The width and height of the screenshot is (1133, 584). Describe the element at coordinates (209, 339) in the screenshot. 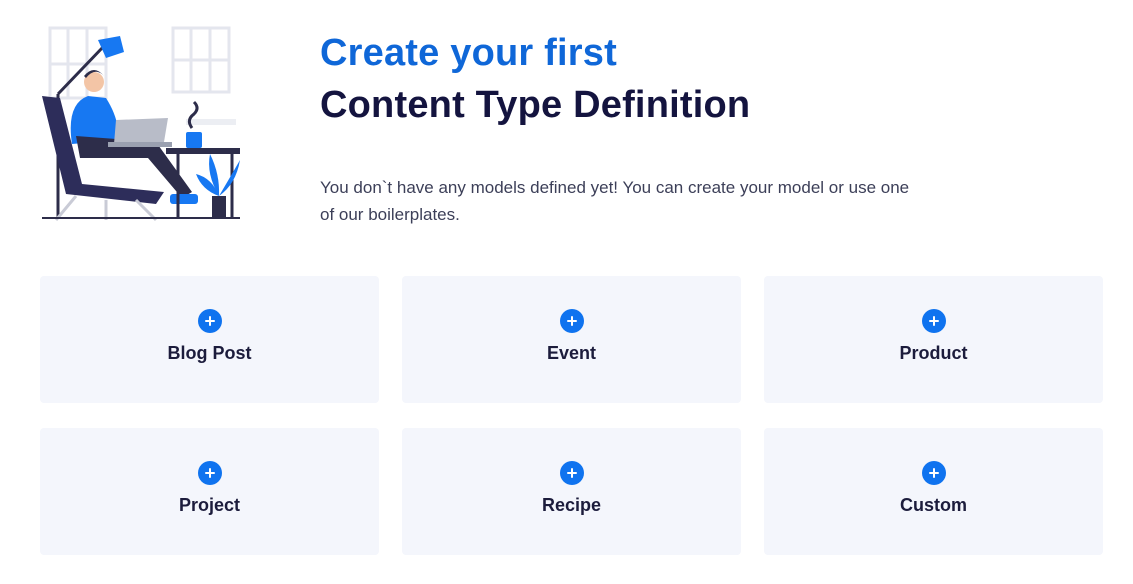

I see `boilerplate-card-blog-post: Blog Post` at that location.